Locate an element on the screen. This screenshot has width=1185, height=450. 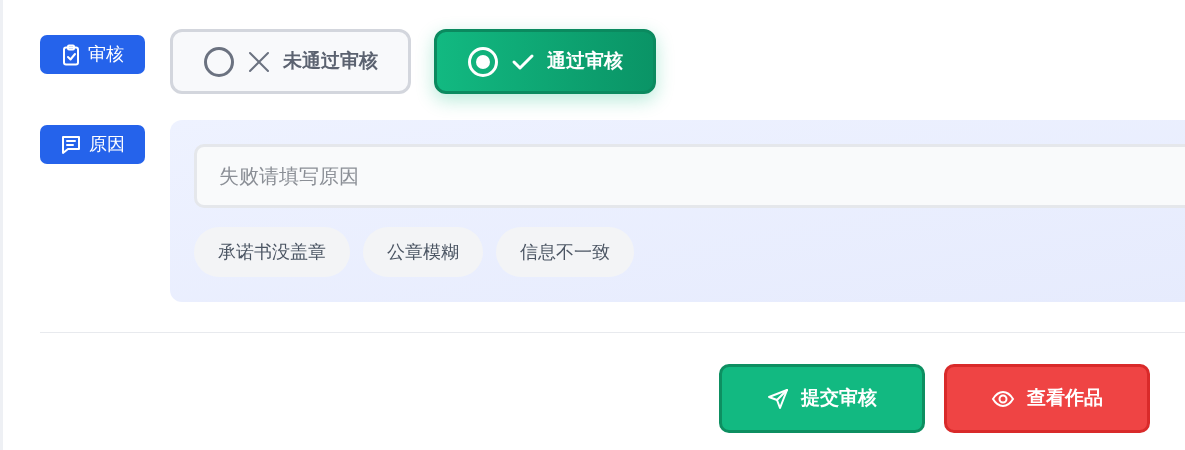
review-option: 通过审核 is located at coordinates (545, 61).